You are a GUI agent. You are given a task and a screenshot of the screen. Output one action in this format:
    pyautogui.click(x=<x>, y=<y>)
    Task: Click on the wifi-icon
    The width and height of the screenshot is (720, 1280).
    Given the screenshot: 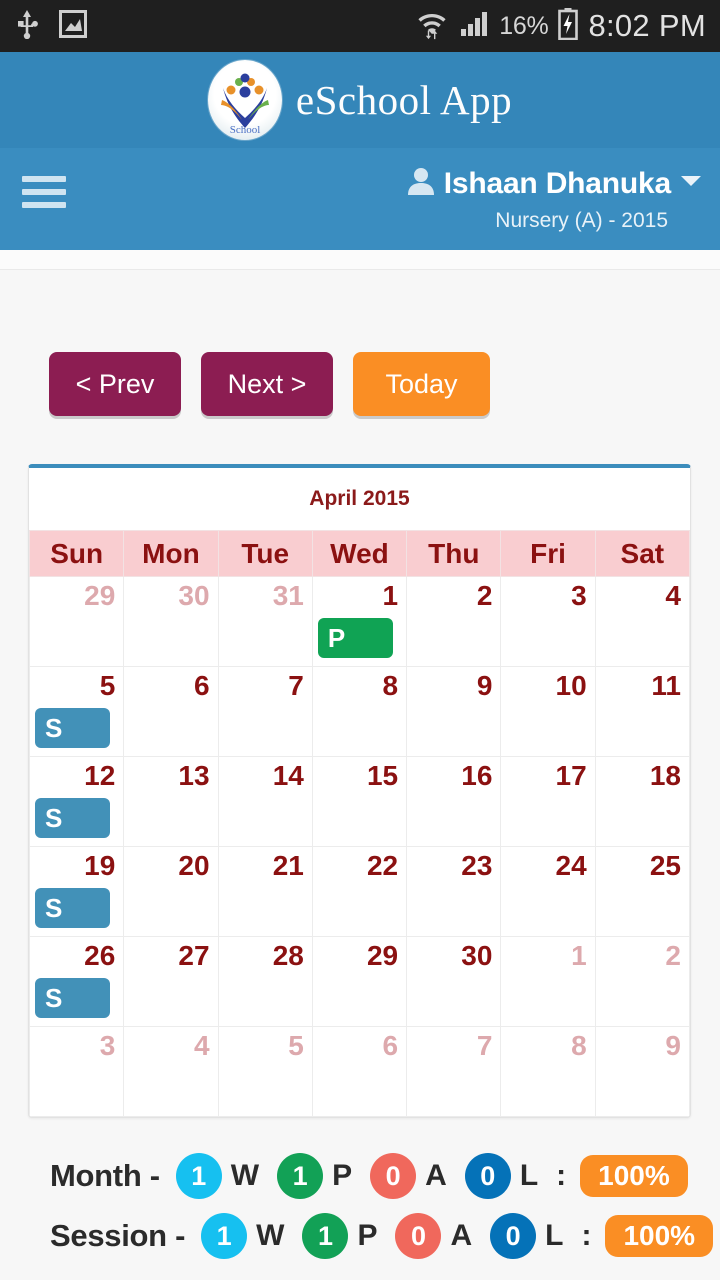 What is the action you would take?
    pyautogui.click(x=432, y=26)
    